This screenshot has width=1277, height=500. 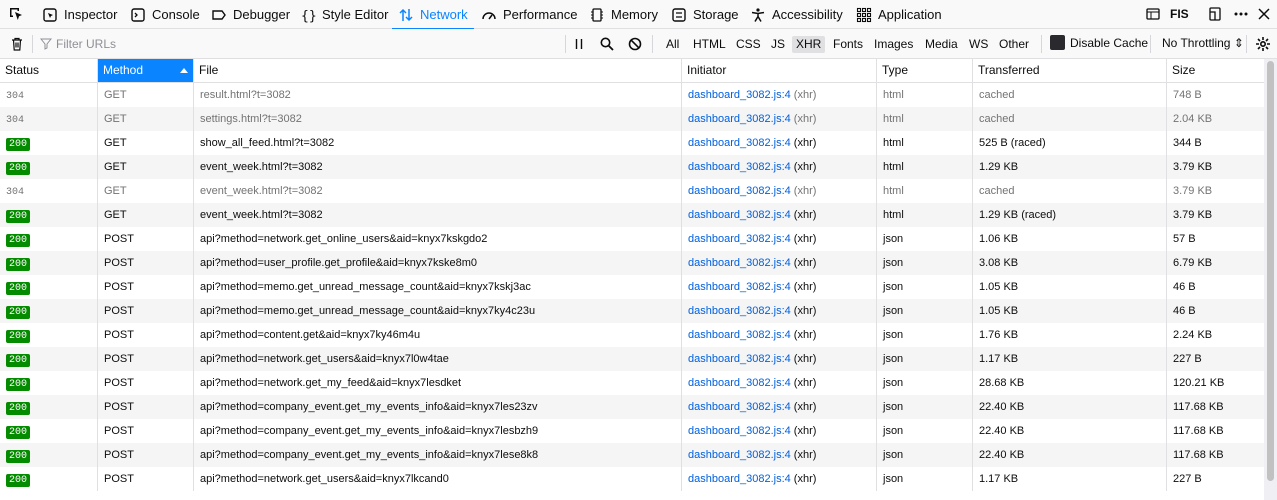 What do you see at coordinates (848, 44) in the screenshot?
I see `filter-fonts: Fonts` at bounding box center [848, 44].